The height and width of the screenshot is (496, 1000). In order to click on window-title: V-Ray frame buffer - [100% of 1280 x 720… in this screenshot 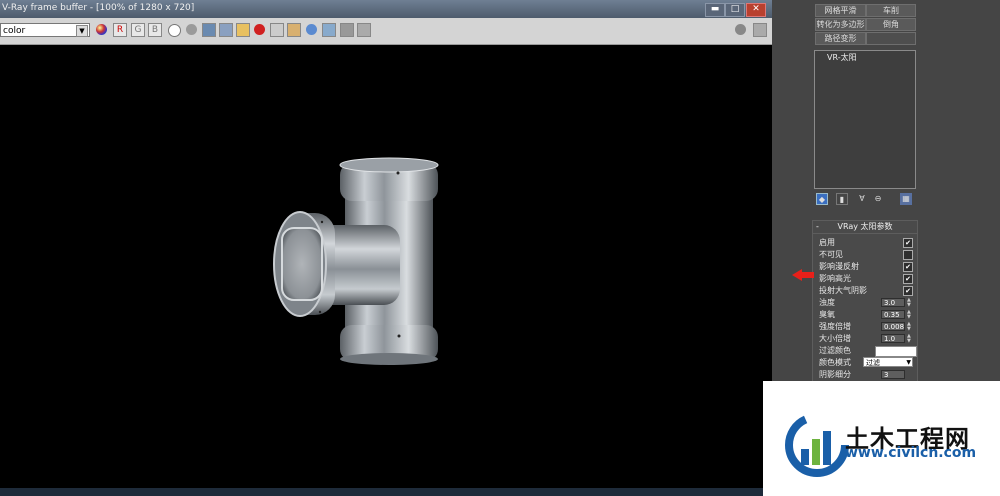, I will do `click(98, 8)`.